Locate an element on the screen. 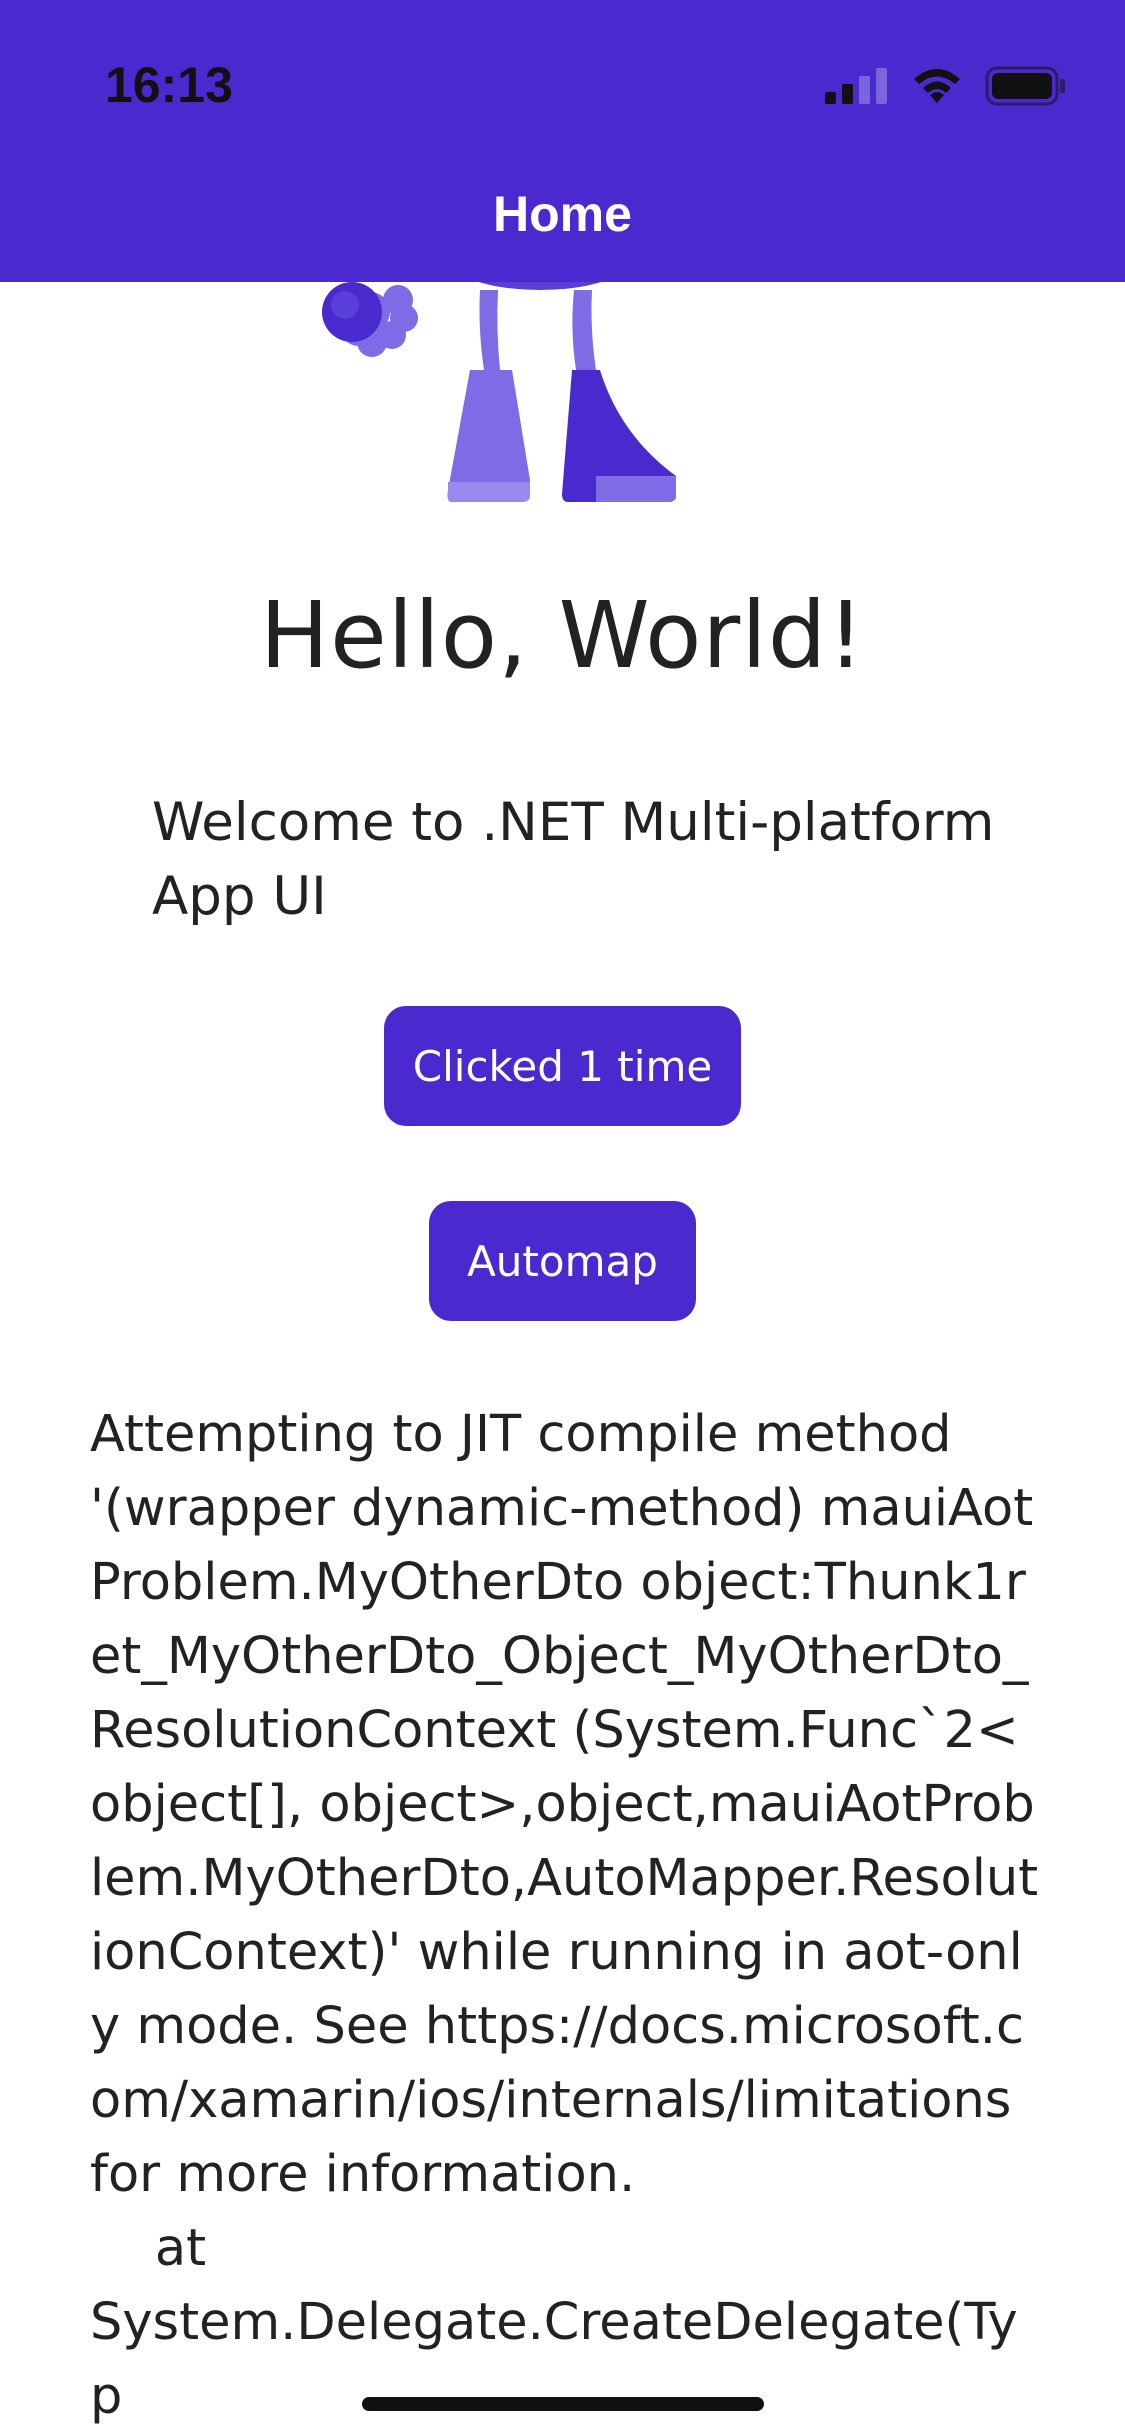  automap-button: Automap is located at coordinates (562, 1261).